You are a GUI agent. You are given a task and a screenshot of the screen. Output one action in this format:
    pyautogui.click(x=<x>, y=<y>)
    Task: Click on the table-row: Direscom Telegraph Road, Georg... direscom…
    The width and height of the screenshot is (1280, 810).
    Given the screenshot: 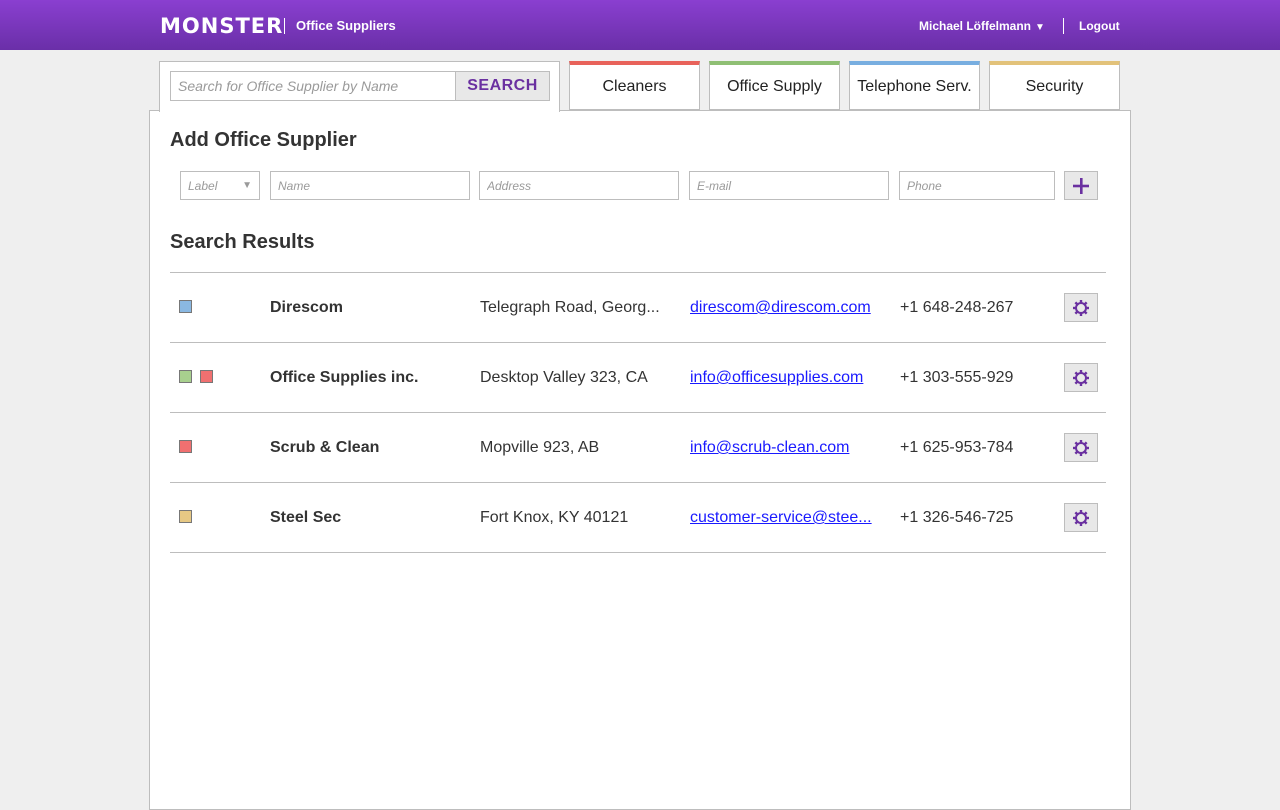 What is the action you would take?
    pyautogui.click(x=638, y=307)
    